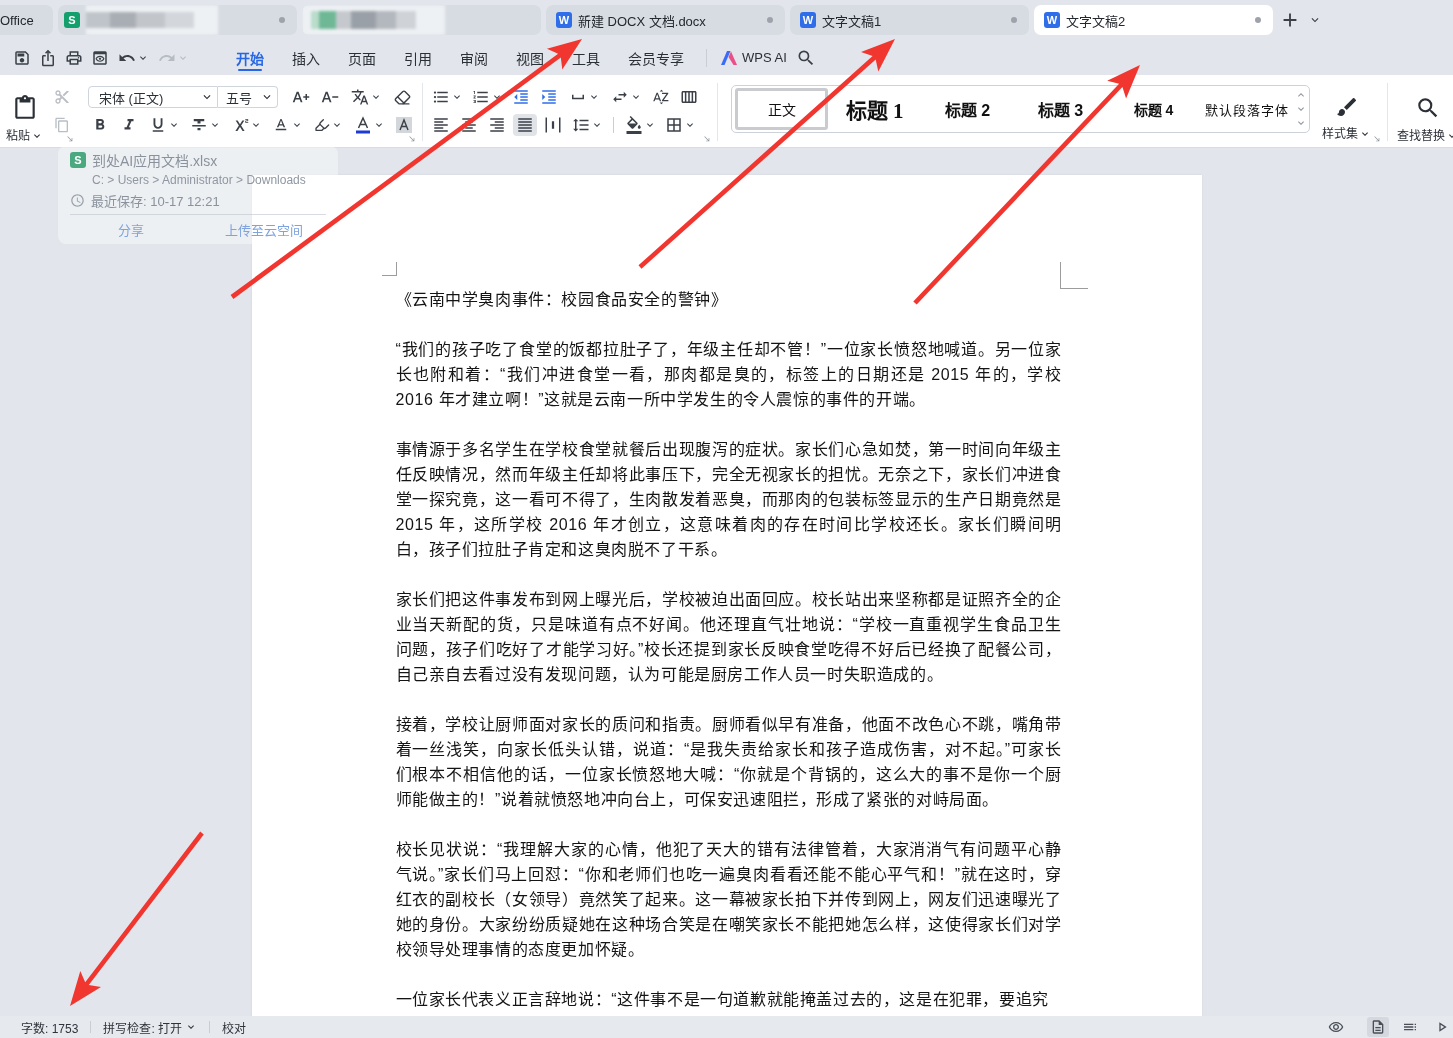  What do you see at coordinates (553, 125) in the screenshot?
I see `distribute-icon` at bounding box center [553, 125].